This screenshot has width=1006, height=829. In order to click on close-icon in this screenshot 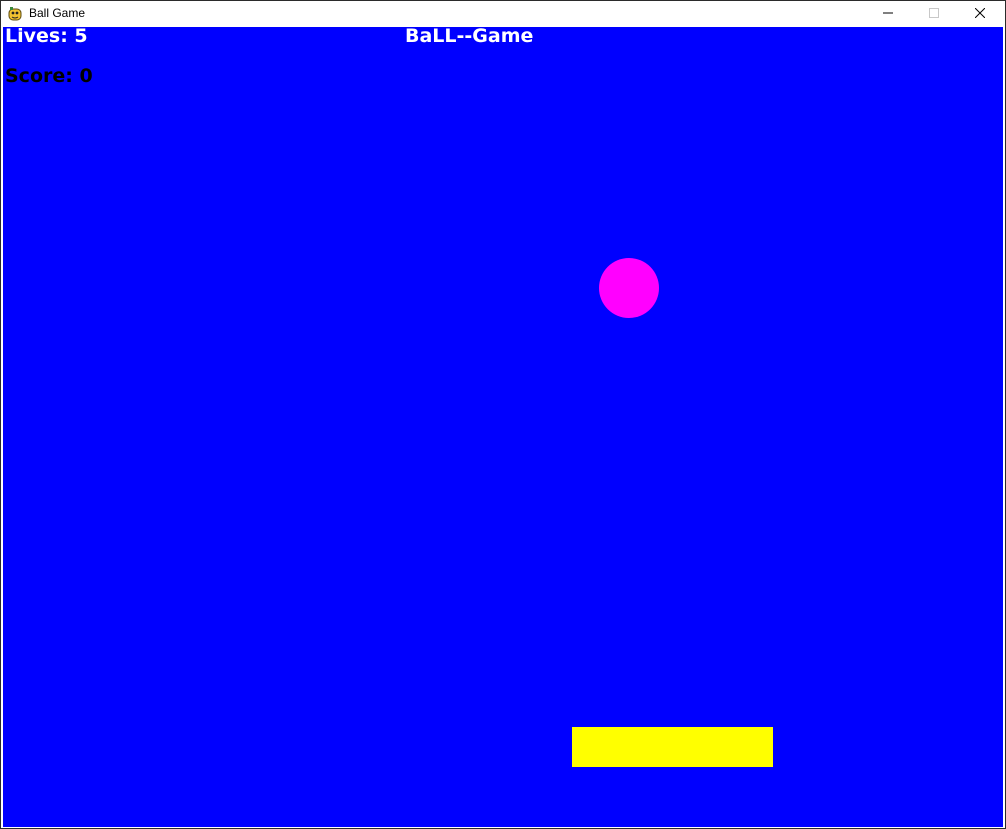, I will do `click(980, 14)`.